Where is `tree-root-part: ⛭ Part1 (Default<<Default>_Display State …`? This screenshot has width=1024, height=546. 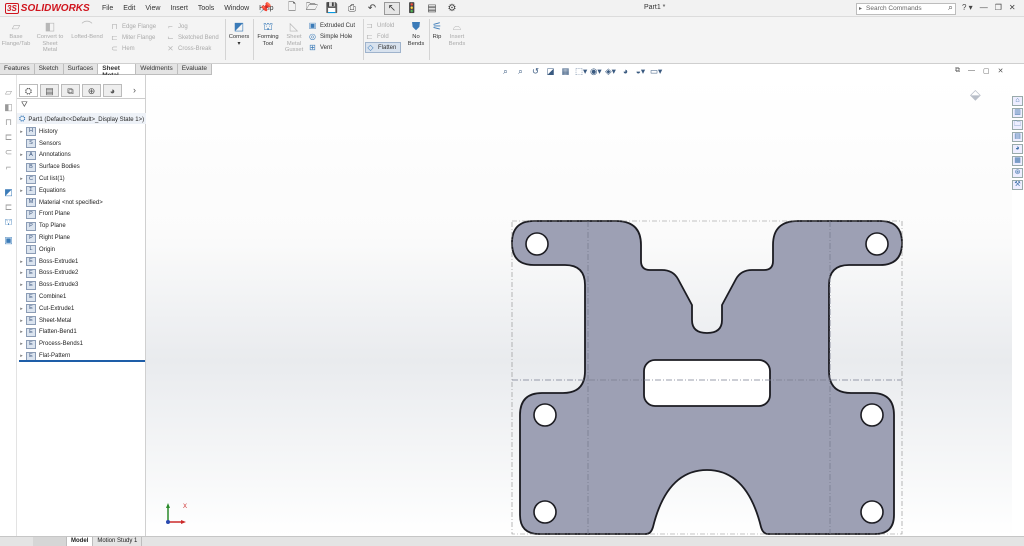 tree-root-part: ⛭ Part1 (Default<<Default>_Display State … is located at coordinates (81, 118).